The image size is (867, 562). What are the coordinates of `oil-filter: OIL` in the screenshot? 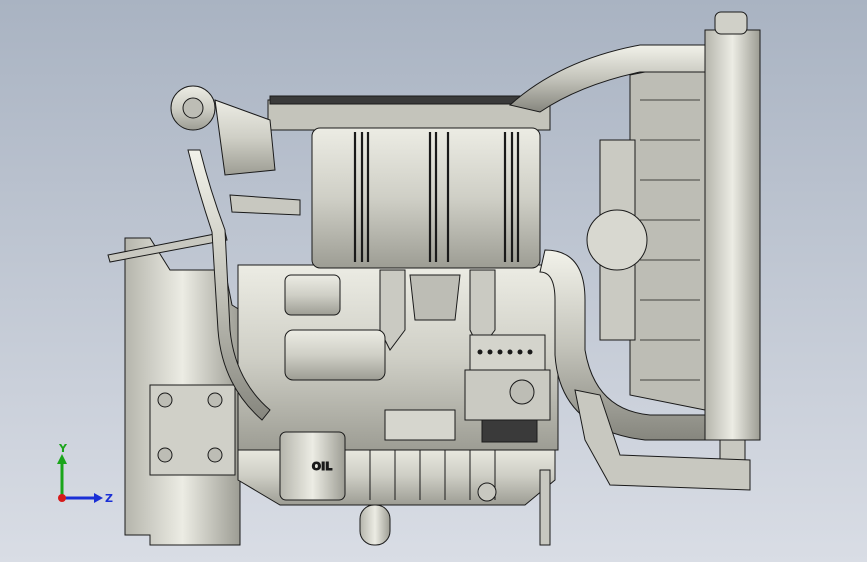 It's located at (312, 466).